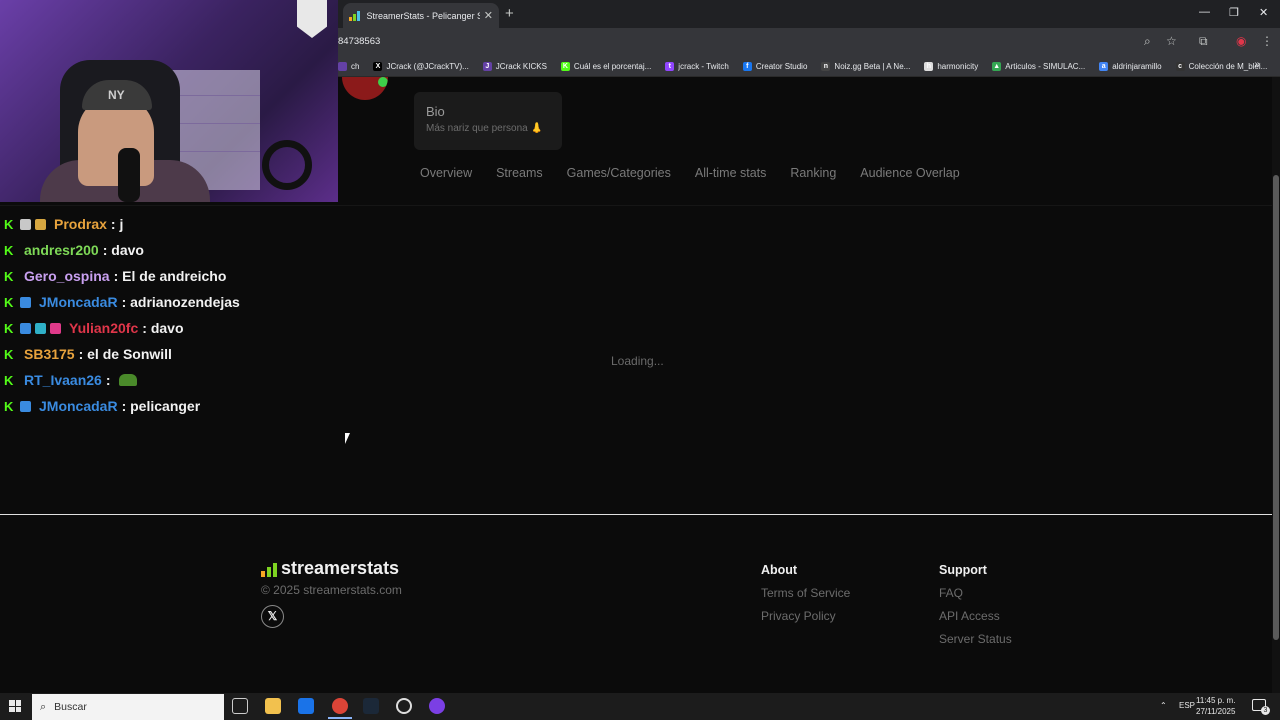 Image resolution: width=1280 pixels, height=720 pixels. What do you see at coordinates (348, 66) in the screenshot?
I see `bookmark-item: ch` at bounding box center [348, 66].